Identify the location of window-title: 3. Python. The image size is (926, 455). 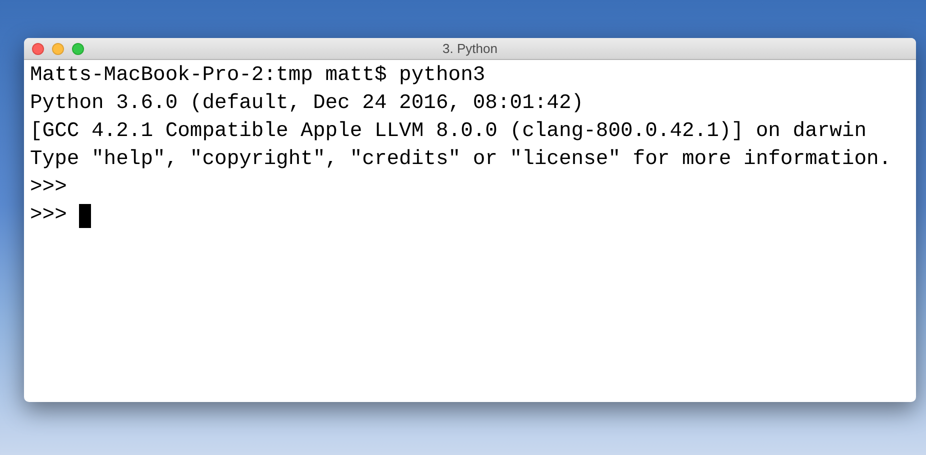
(470, 49).